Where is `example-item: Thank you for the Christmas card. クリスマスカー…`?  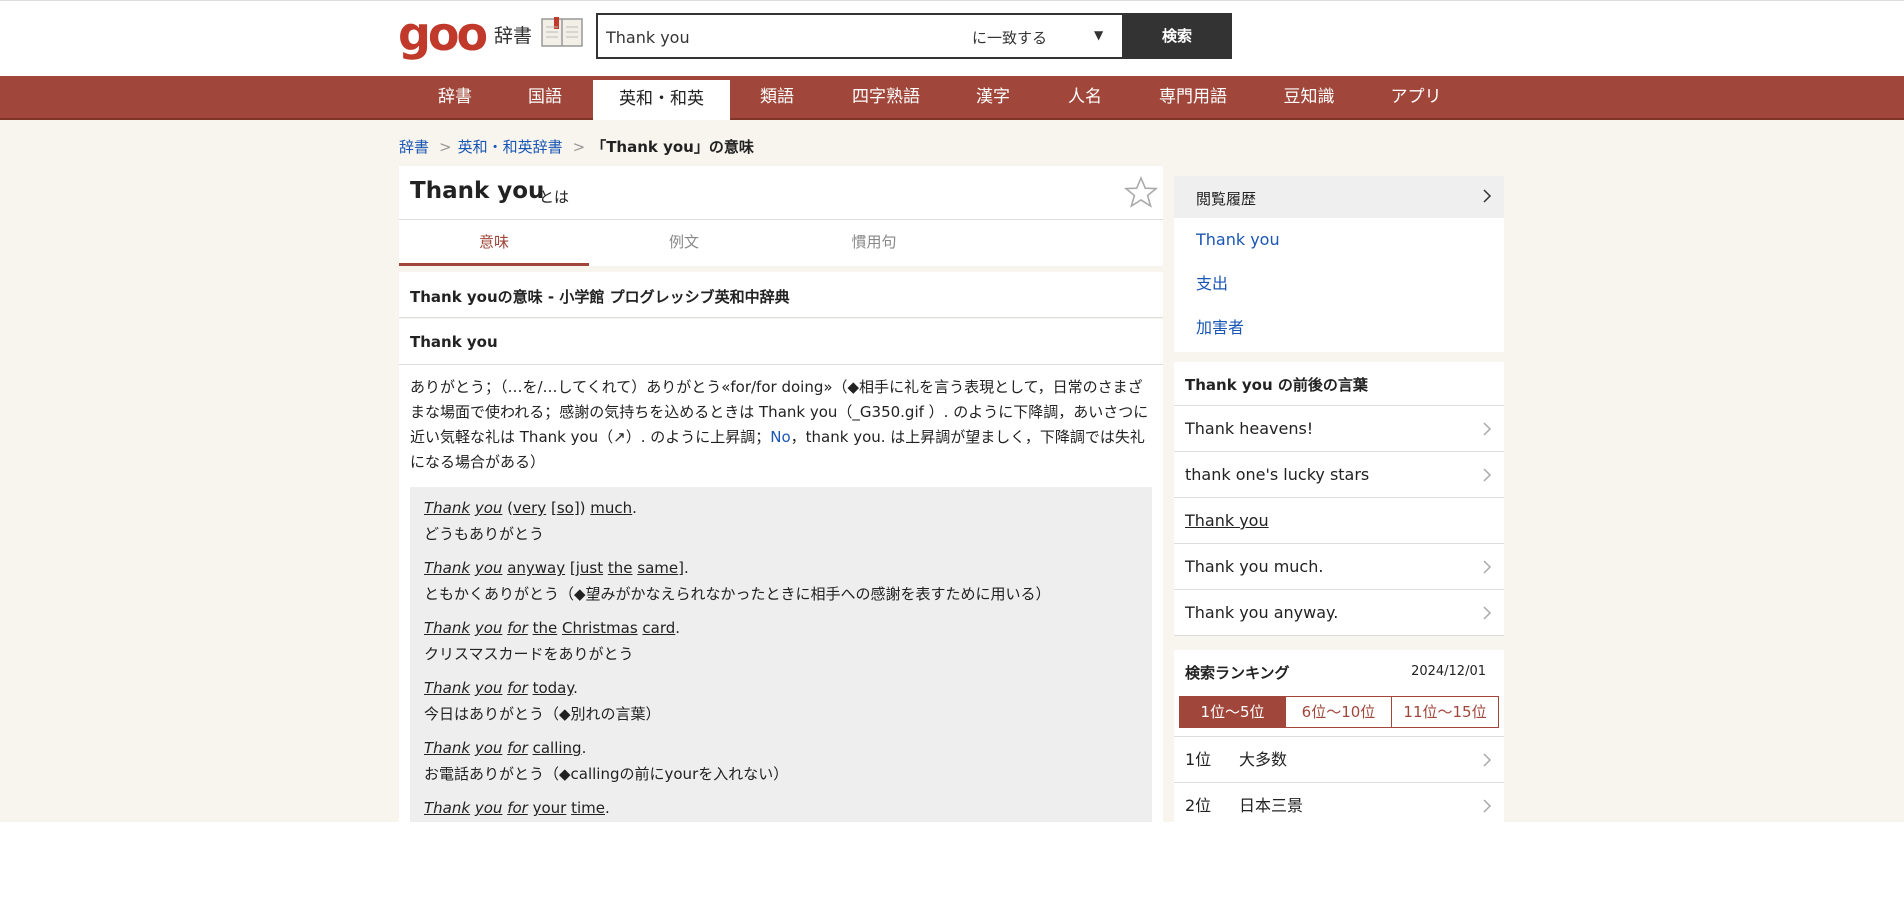 example-item: Thank you for the Christmas card. クリスマスカー… is located at coordinates (781, 641).